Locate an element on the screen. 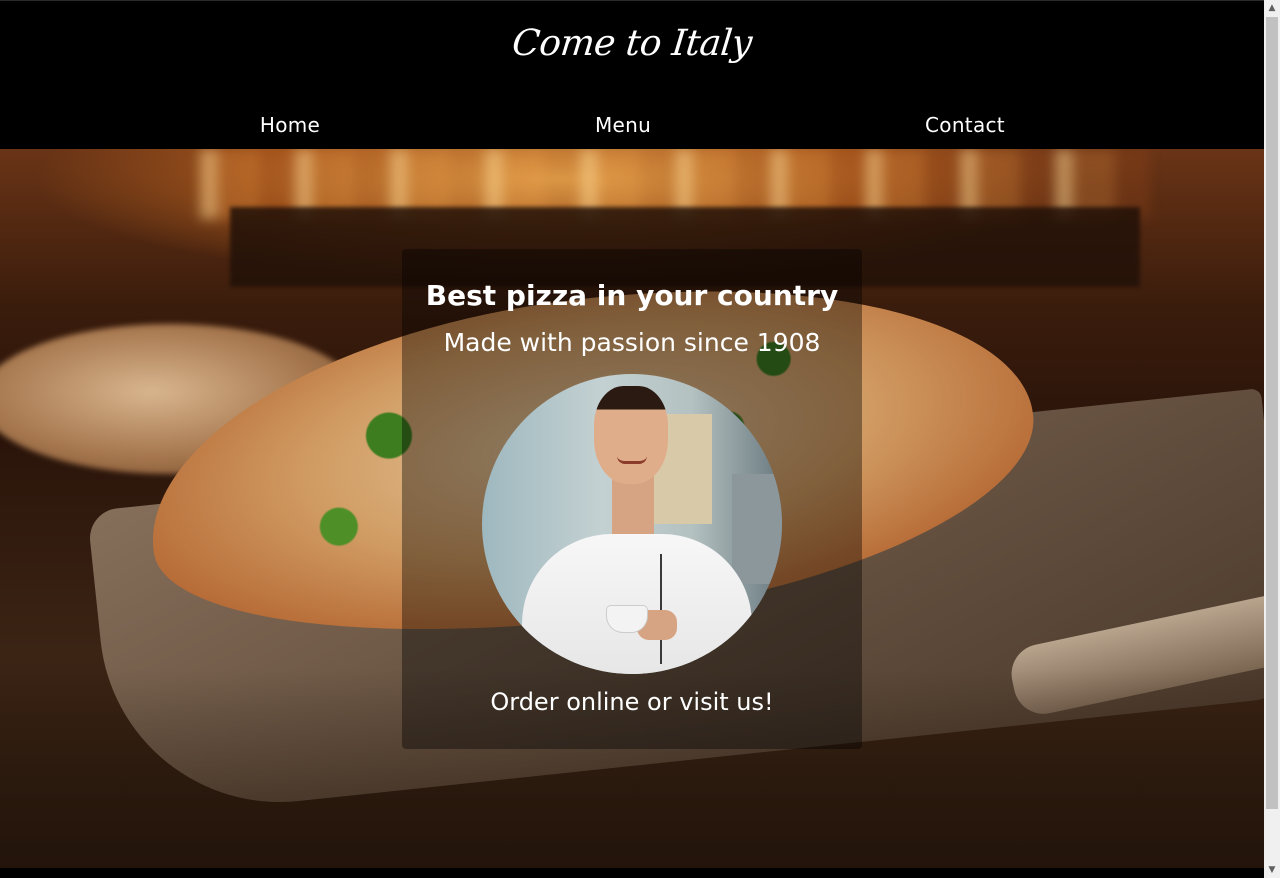  vertical-scrollbar: ▲ ▼ is located at coordinates (1272, 439).